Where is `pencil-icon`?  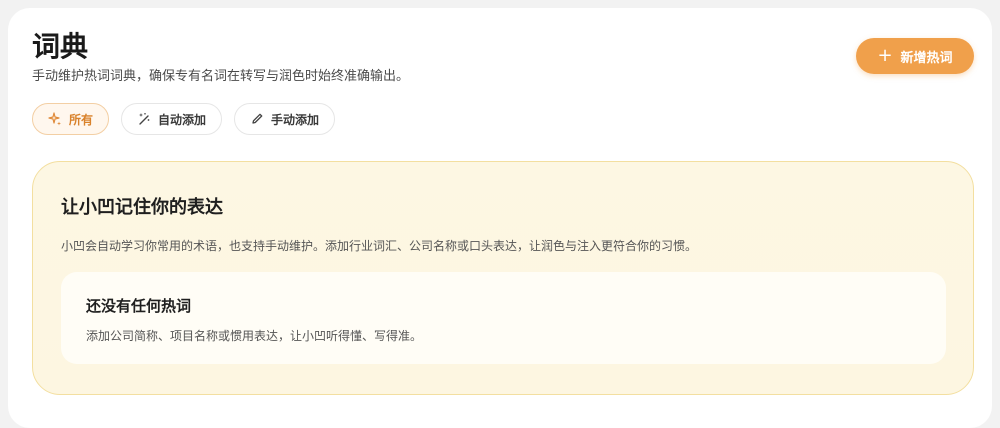
pencil-icon is located at coordinates (257, 119).